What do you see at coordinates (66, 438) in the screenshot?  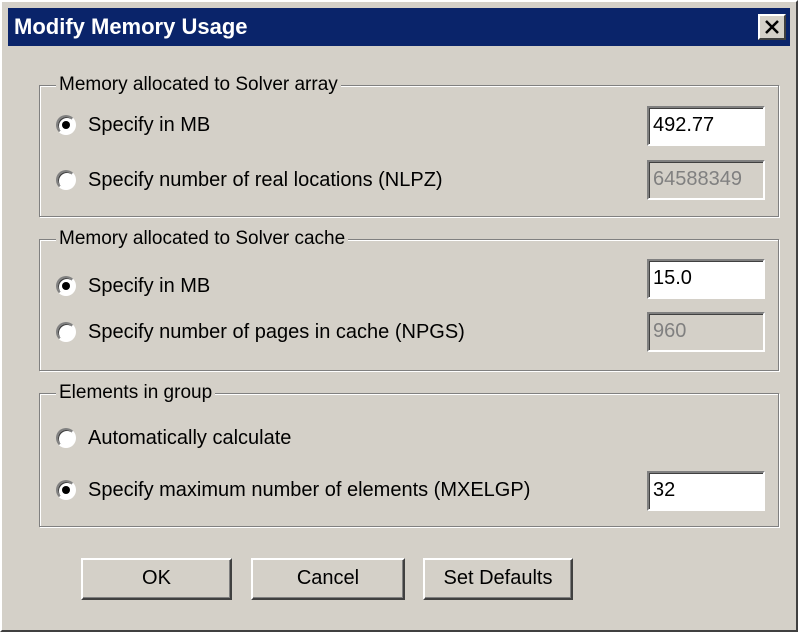 I see `elements-auto-radio` at bounding box center [66, 438].